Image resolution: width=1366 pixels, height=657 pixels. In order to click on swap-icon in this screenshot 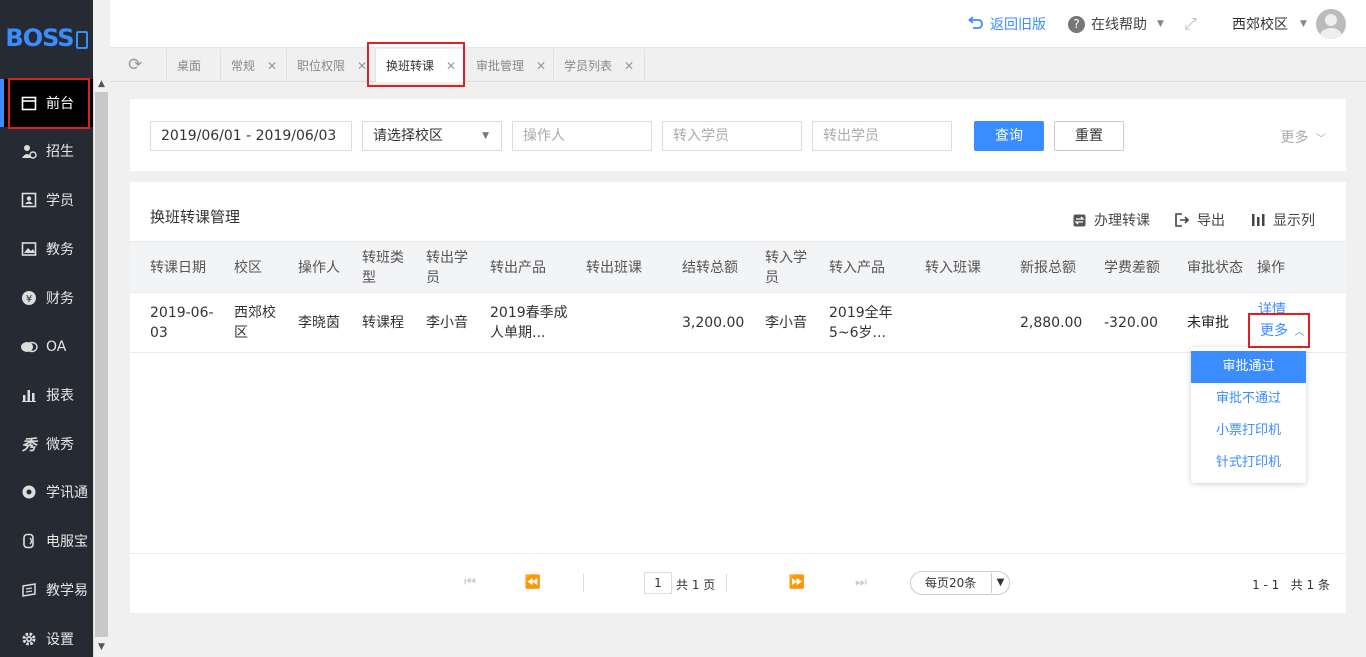, I will do `click(1079, 220)`.